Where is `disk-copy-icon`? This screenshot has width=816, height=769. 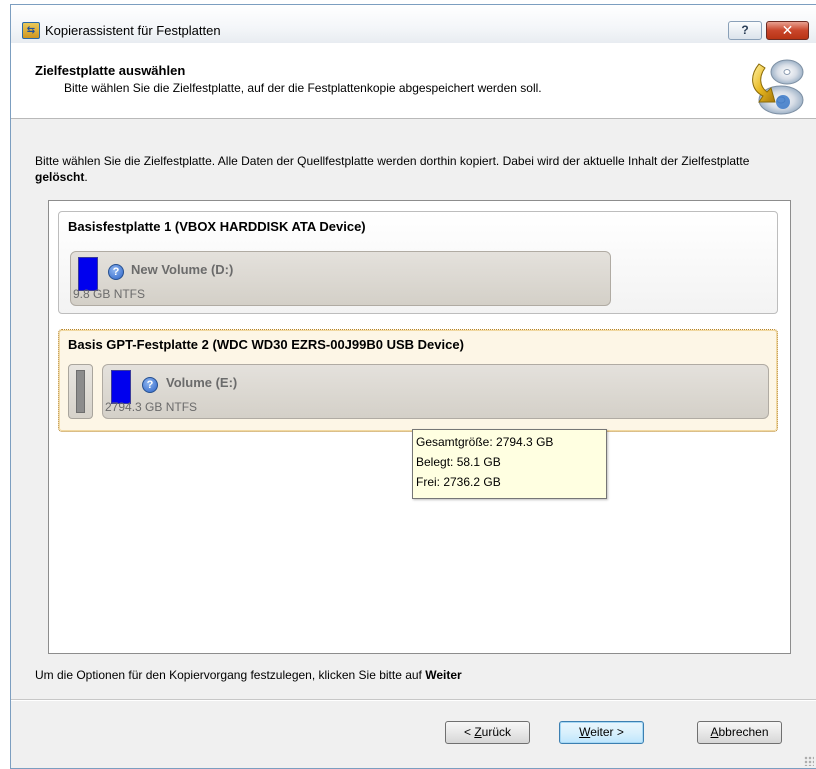 disk-copy-icon is located at coordinates (778, 87).